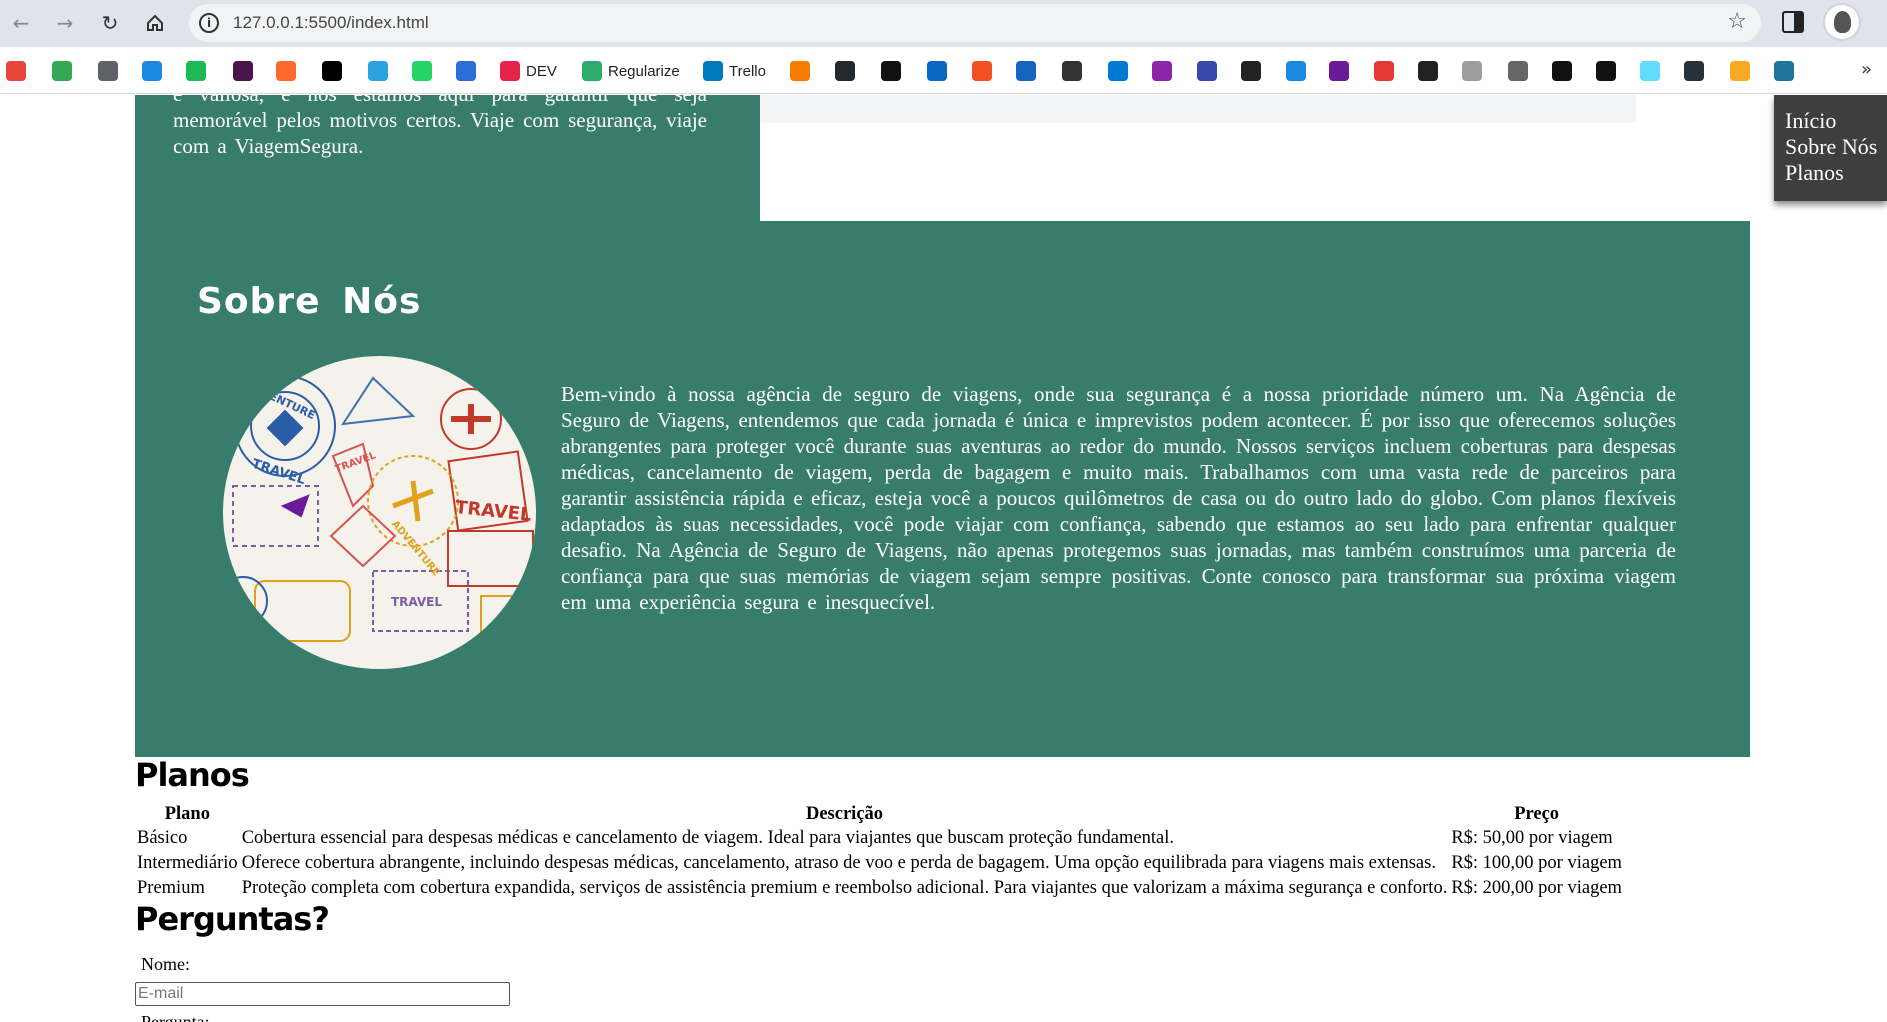  I want to click on whatsapp-icon, so click(422, 71).